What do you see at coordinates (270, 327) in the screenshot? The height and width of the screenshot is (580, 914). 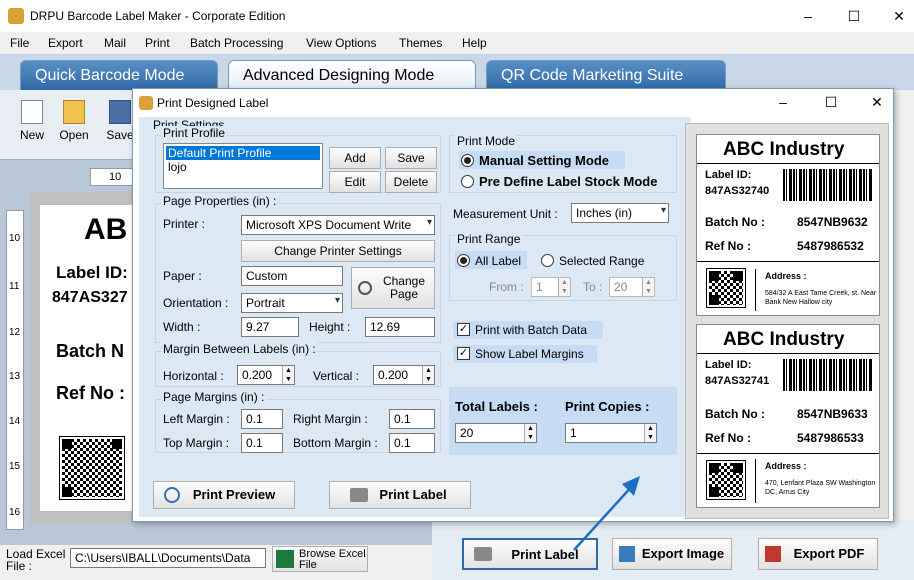 I see `width-field: 9.27` at bounding box center [270, 327].